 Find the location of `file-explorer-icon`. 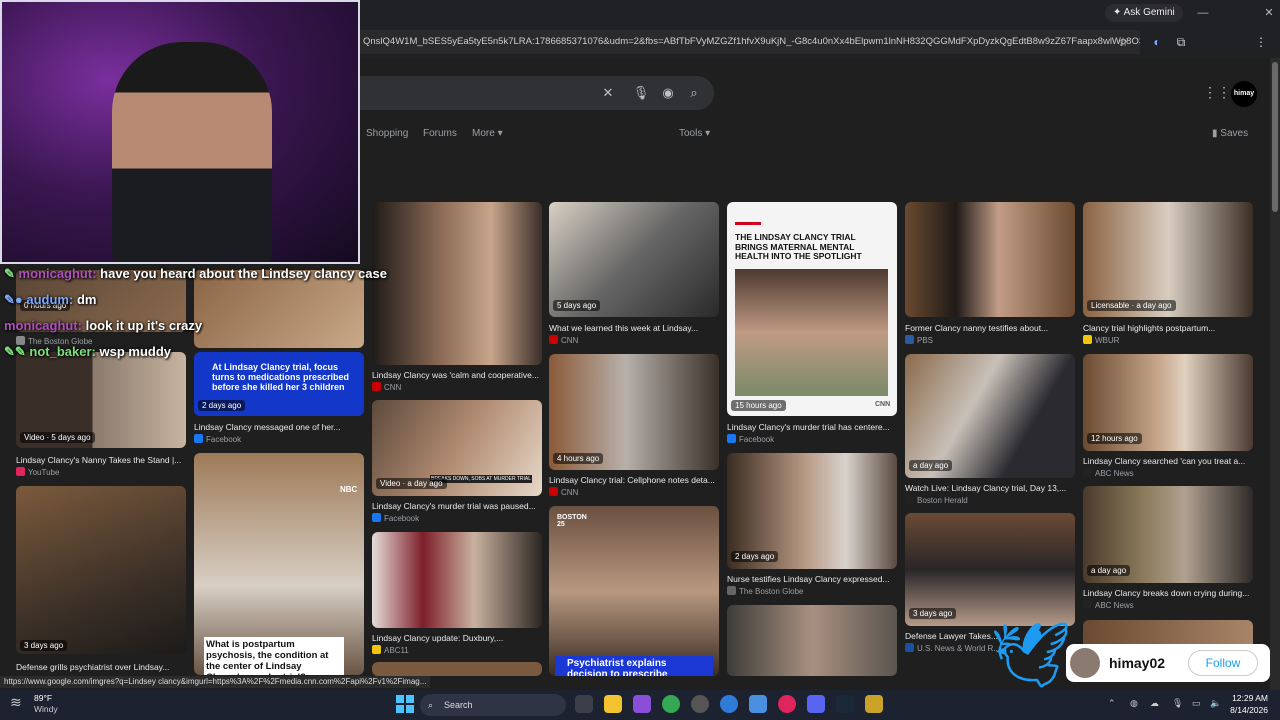

file-explorer-icon is located at coordinates (613, 704).